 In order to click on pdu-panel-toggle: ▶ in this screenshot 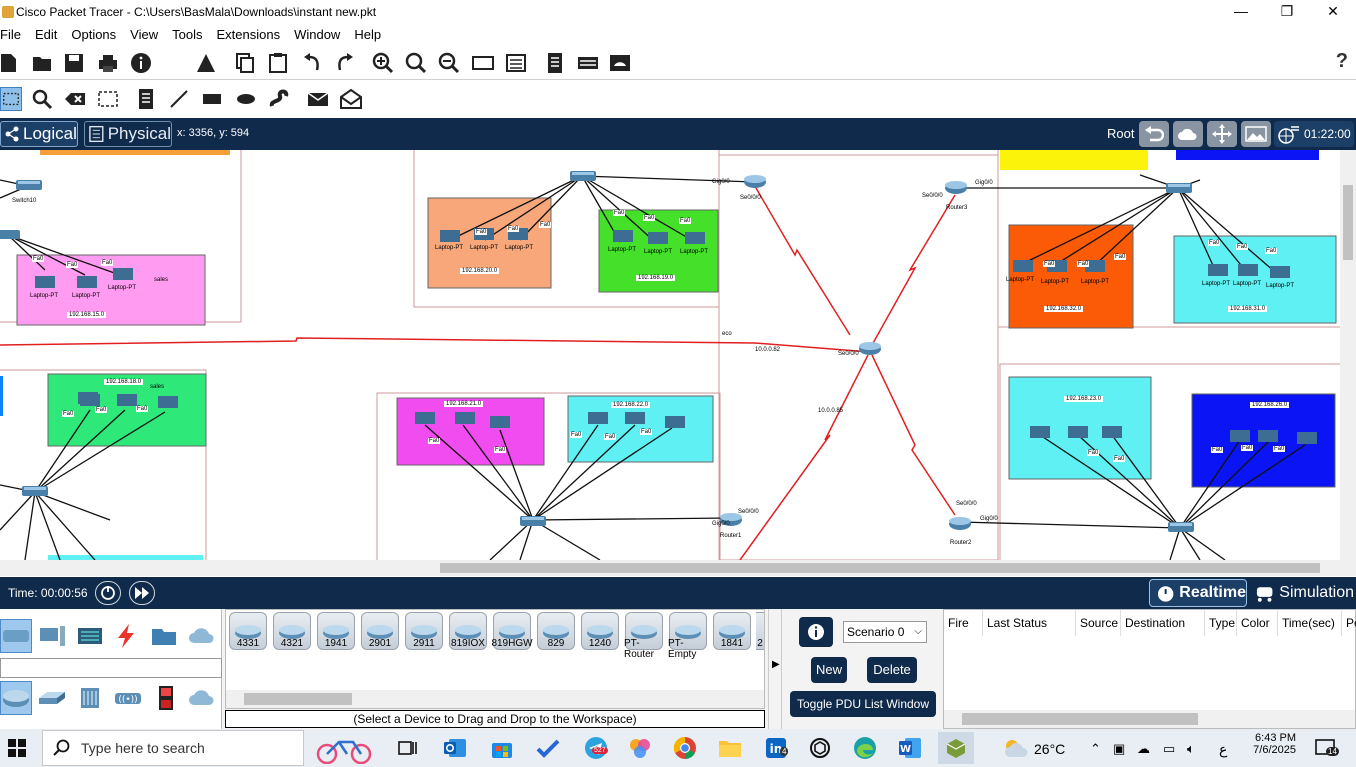, I will do `click(775, 669)`.